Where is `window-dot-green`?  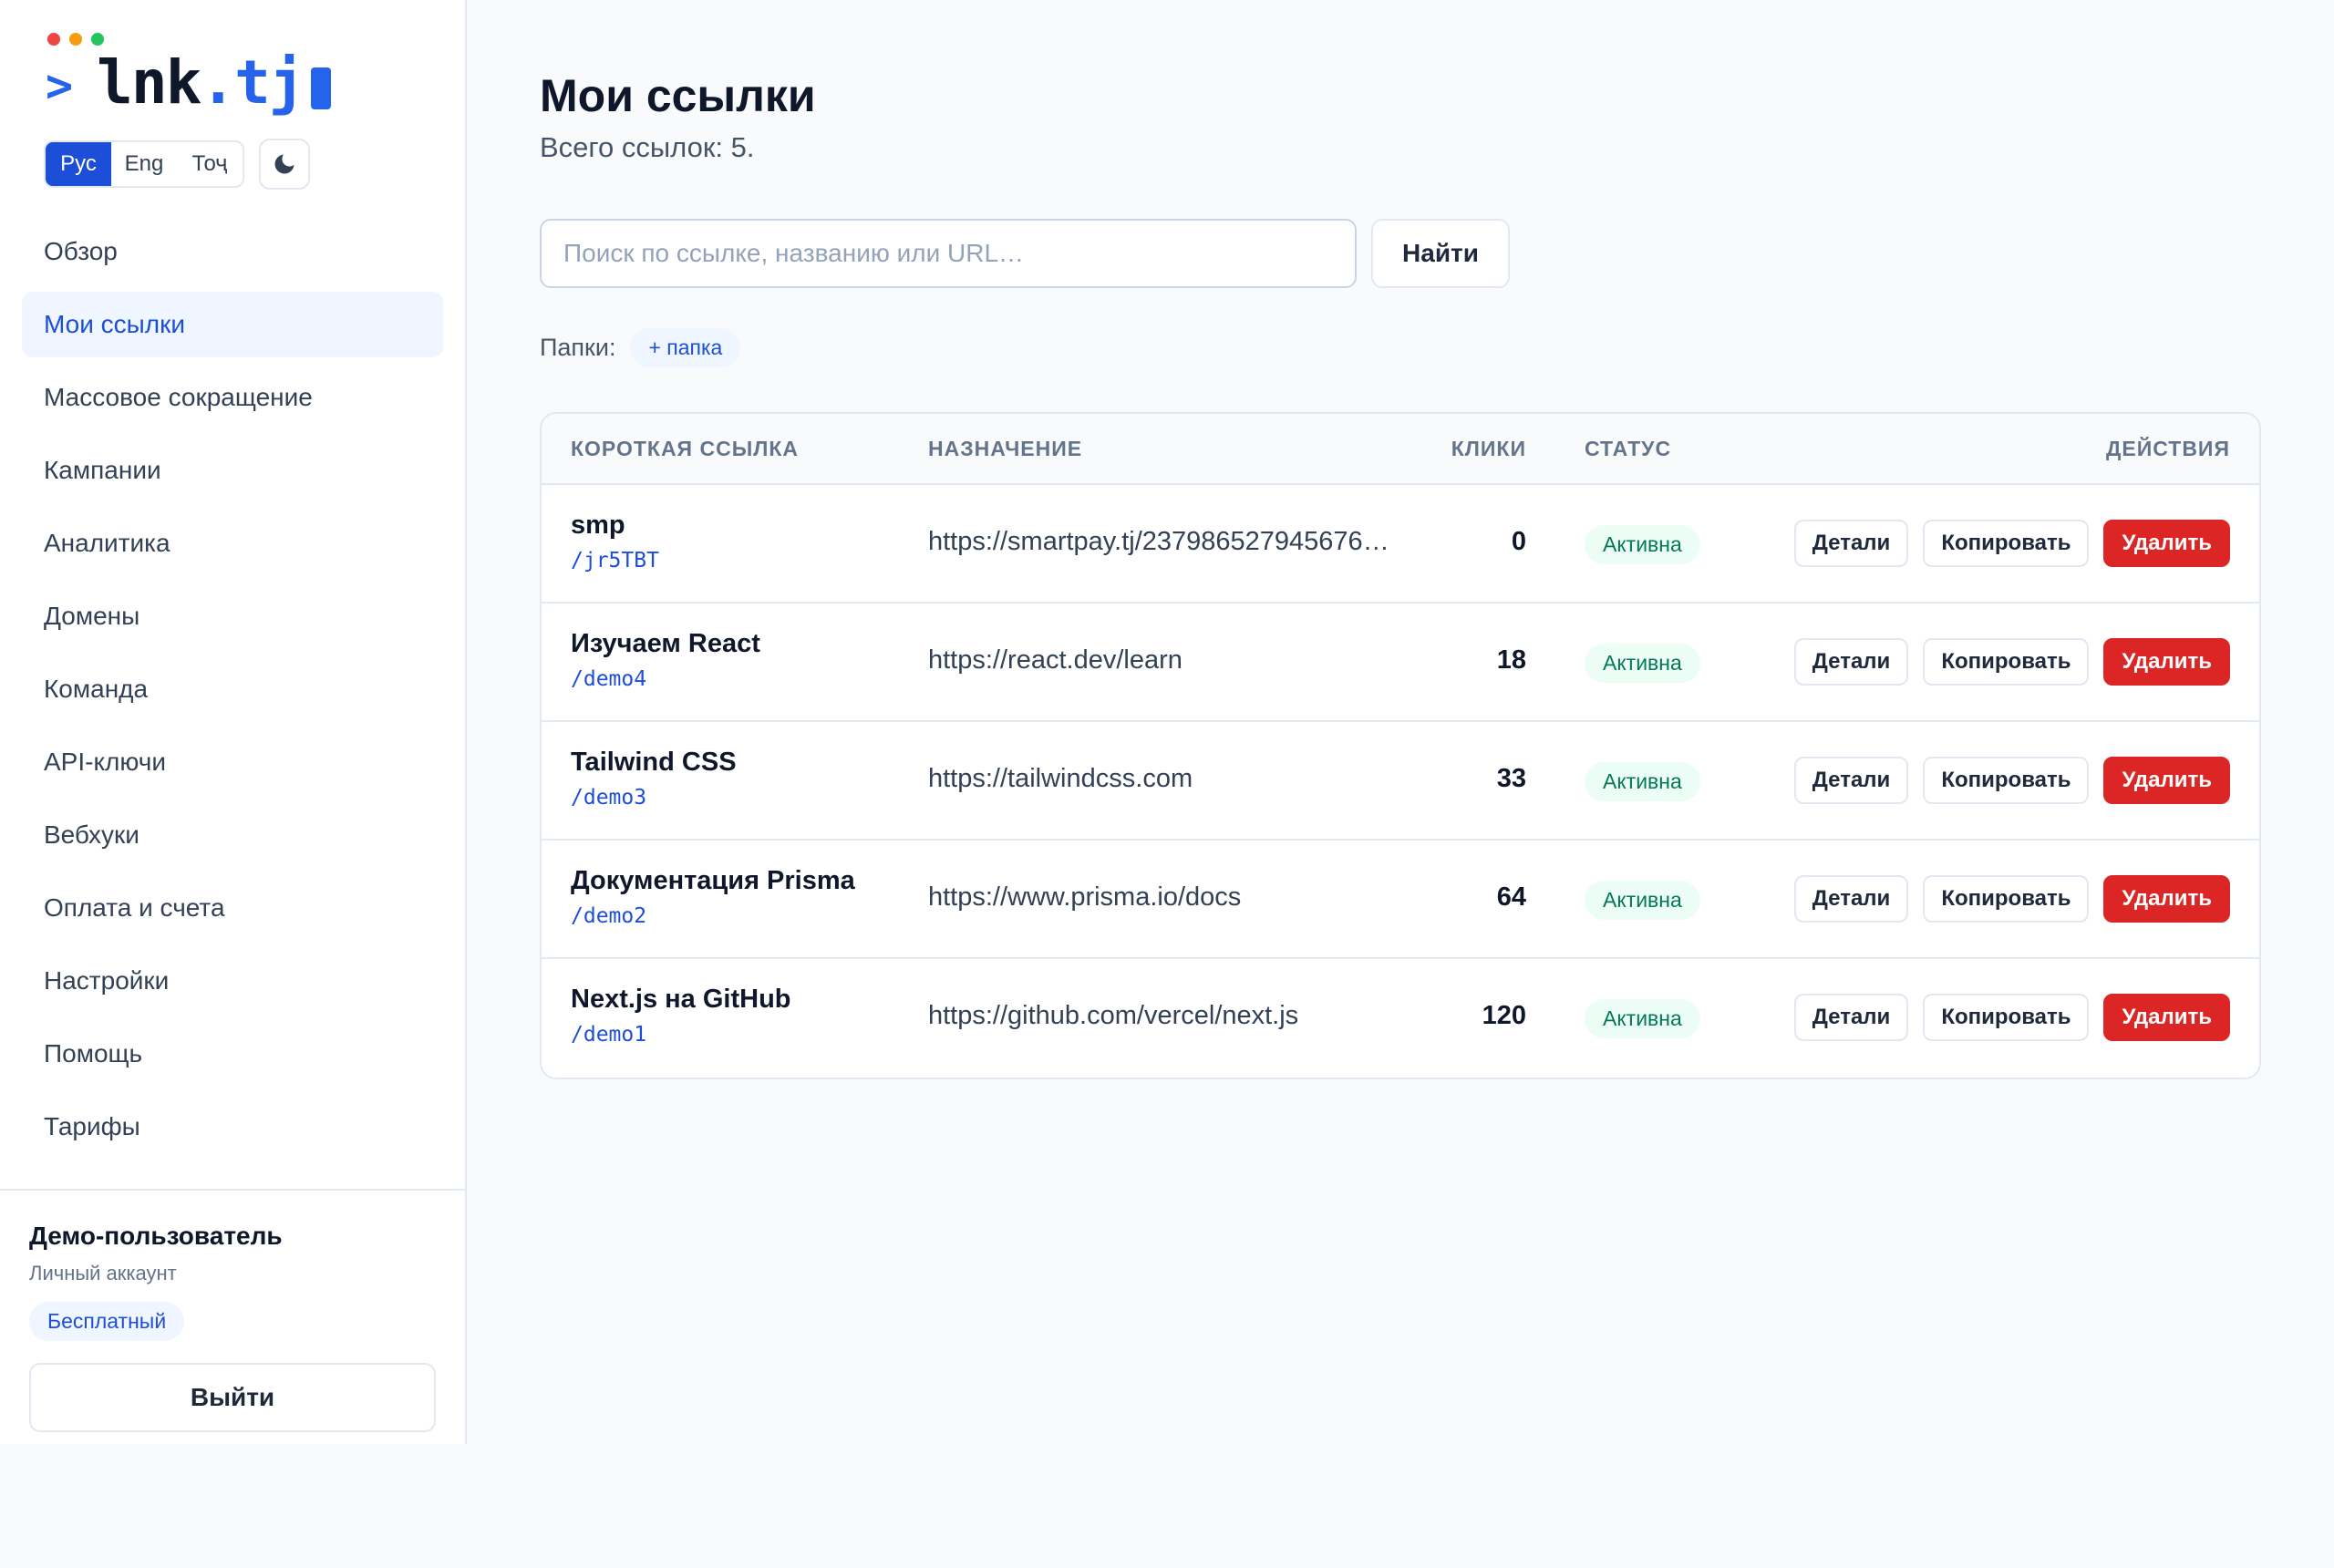
window-dot-green is located at coordinates (97, 39).